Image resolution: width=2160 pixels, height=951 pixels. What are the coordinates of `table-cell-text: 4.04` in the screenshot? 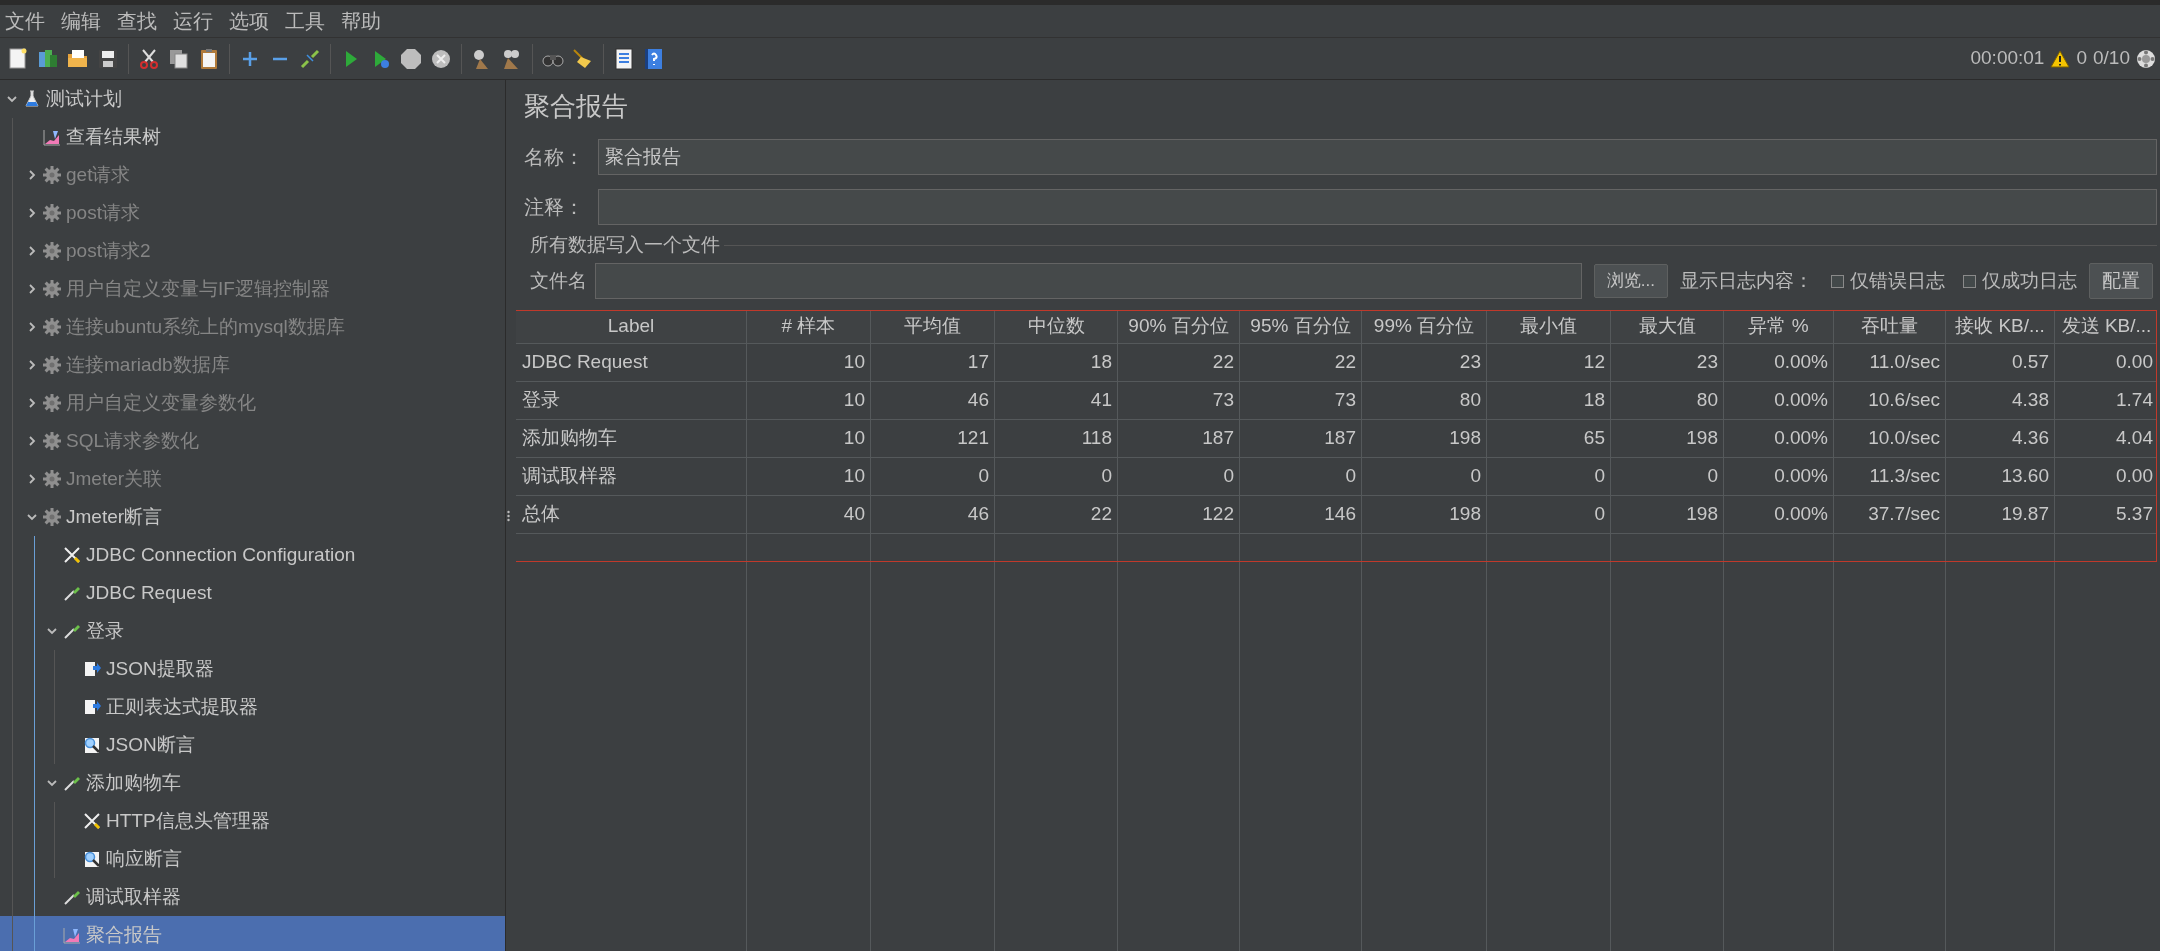 It's located at (2134, 438).